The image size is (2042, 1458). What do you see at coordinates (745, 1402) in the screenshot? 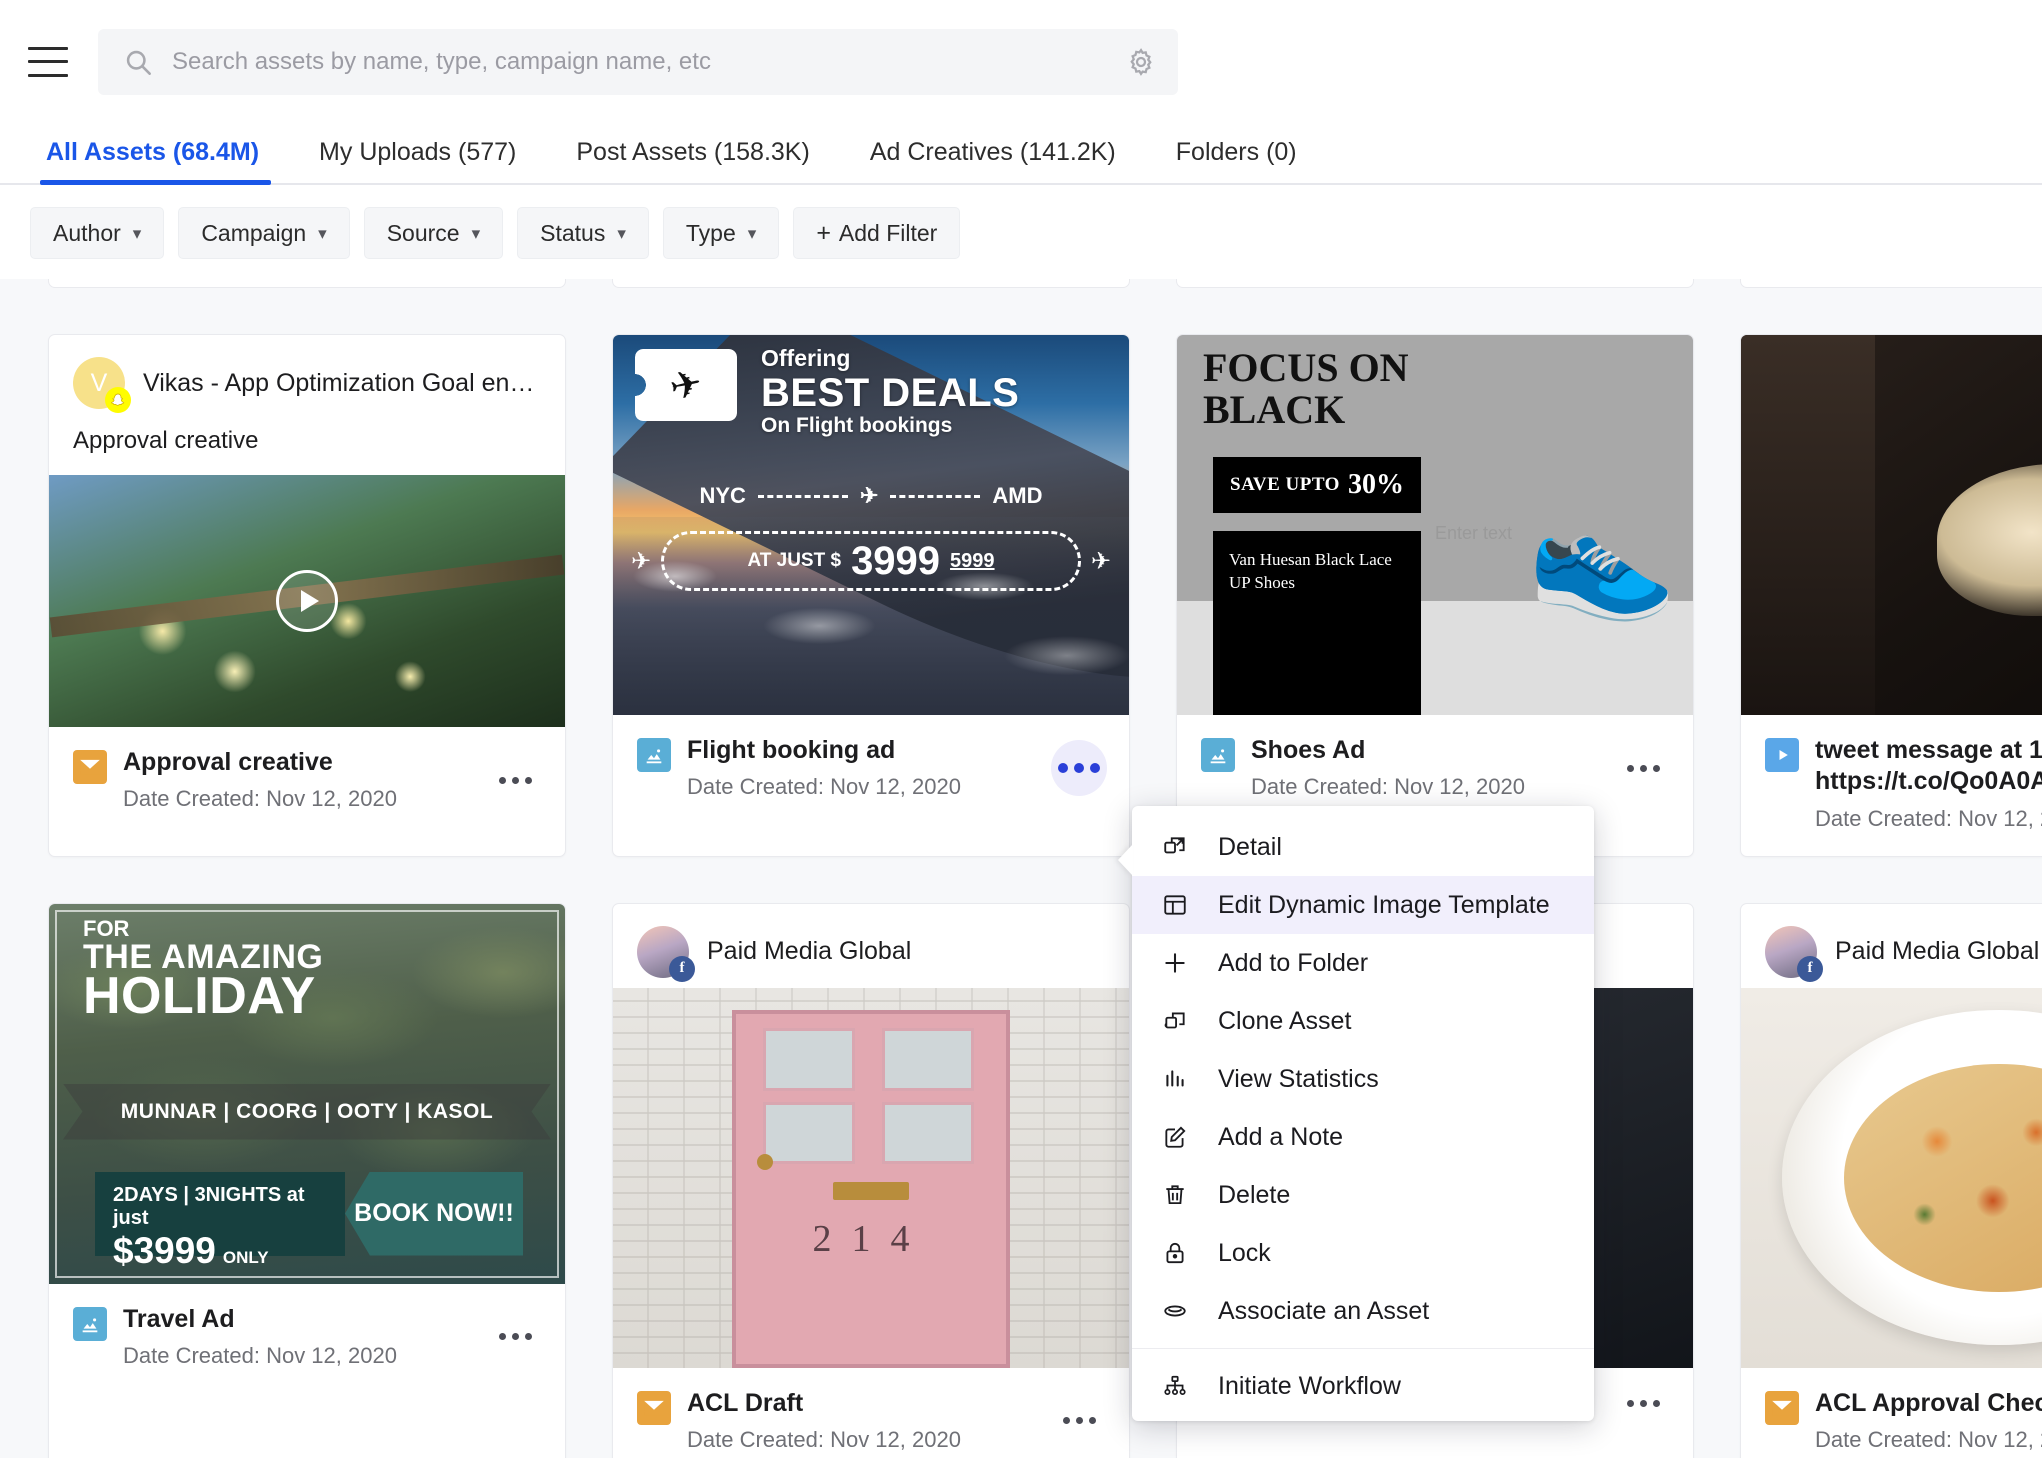
I see `asset-title: ACL Draft` at bounding box center [745, 1402].